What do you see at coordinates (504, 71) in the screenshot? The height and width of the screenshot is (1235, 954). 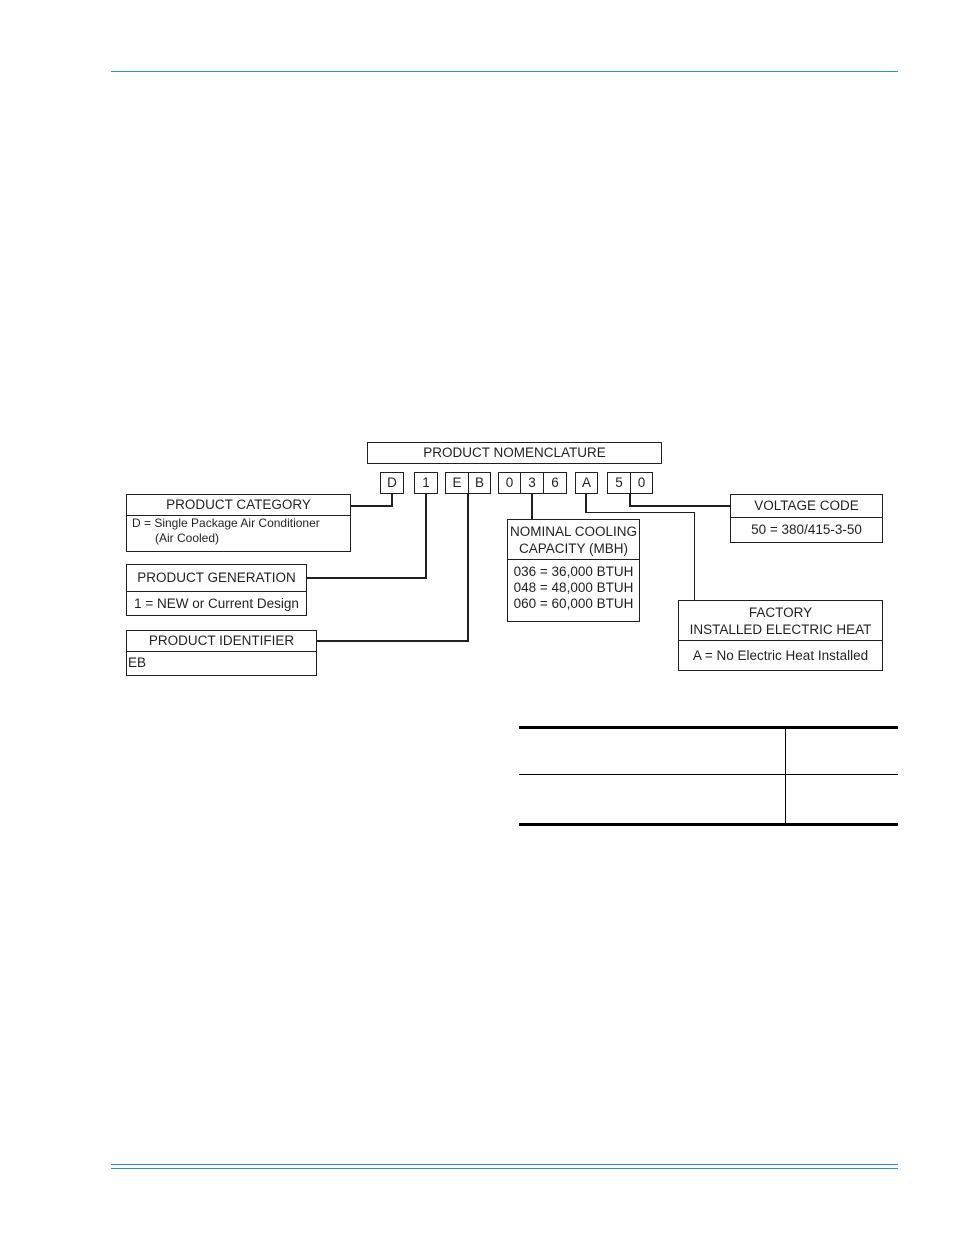 I see `header-rule` at bounding box center [504, 71].